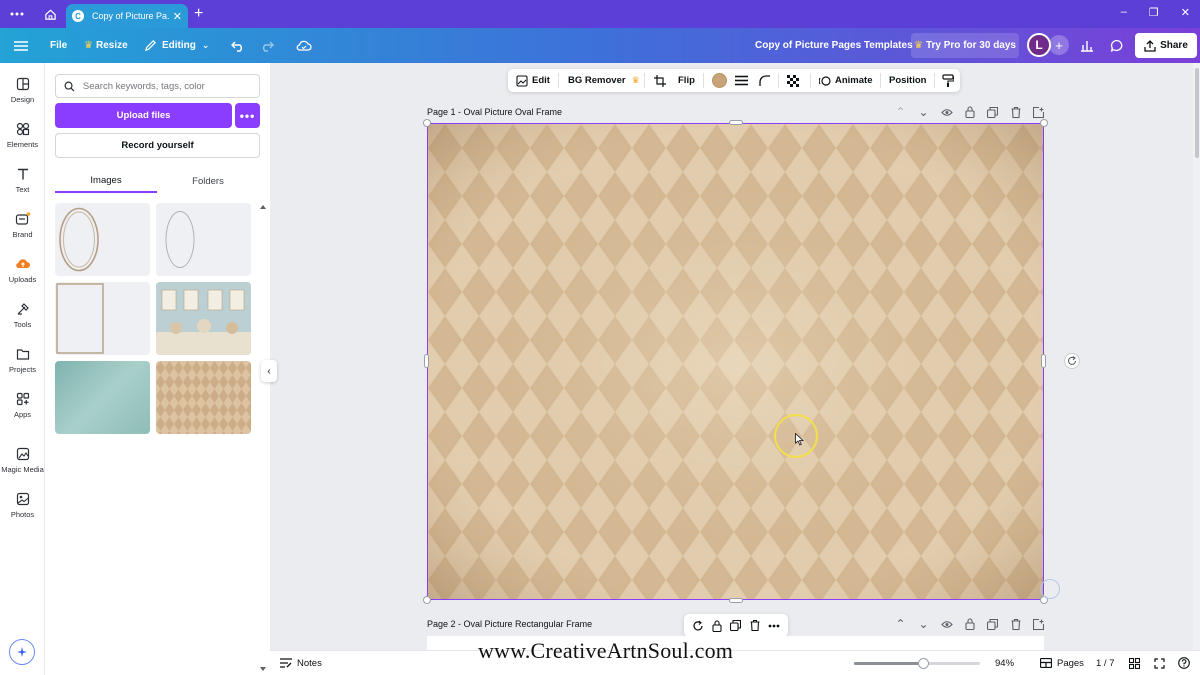 The image size is (1200, 675). I want to click on corner-rounding-icon, so click(767, 80).